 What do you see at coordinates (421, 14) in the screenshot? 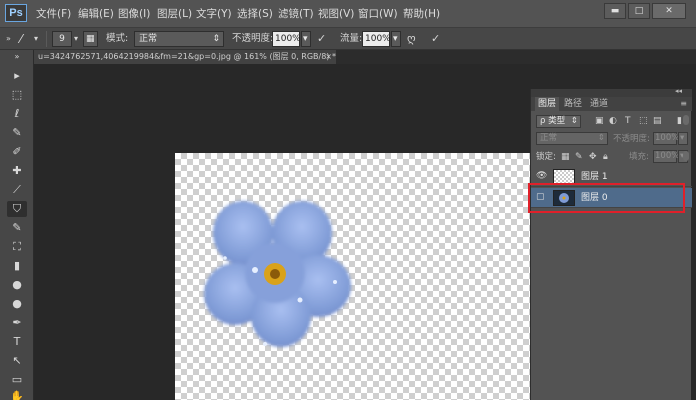
I see `menu-help: 帮助(H)` at bounding box center [421, 14].